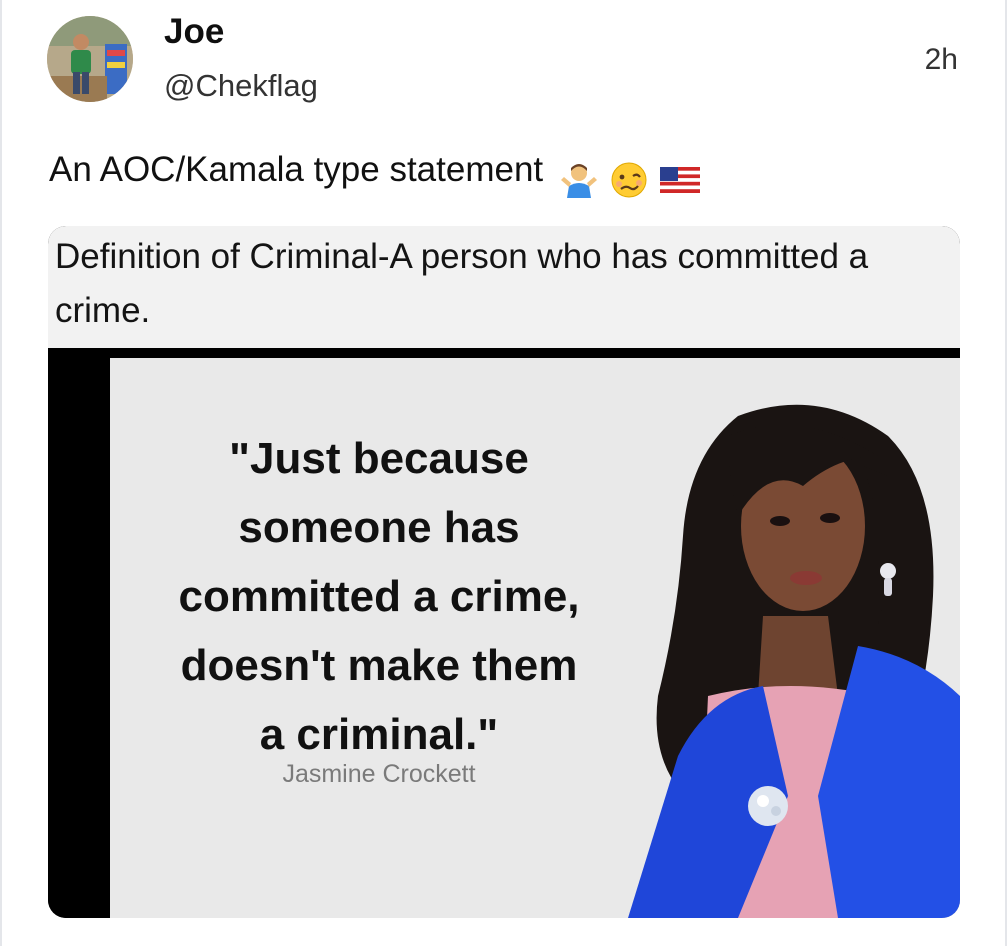 The width and height of the screenshot is (1007, 946). Describe the element at coordinates (578, 180) in the screenshot. I see `person-shrugging-emoji-icon` at that location.